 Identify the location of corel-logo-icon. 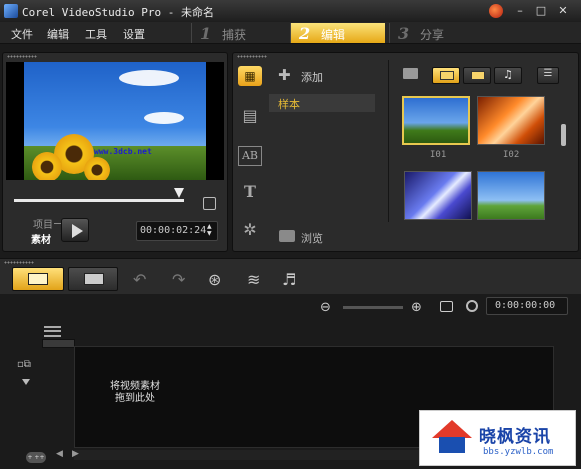
(496, 11).